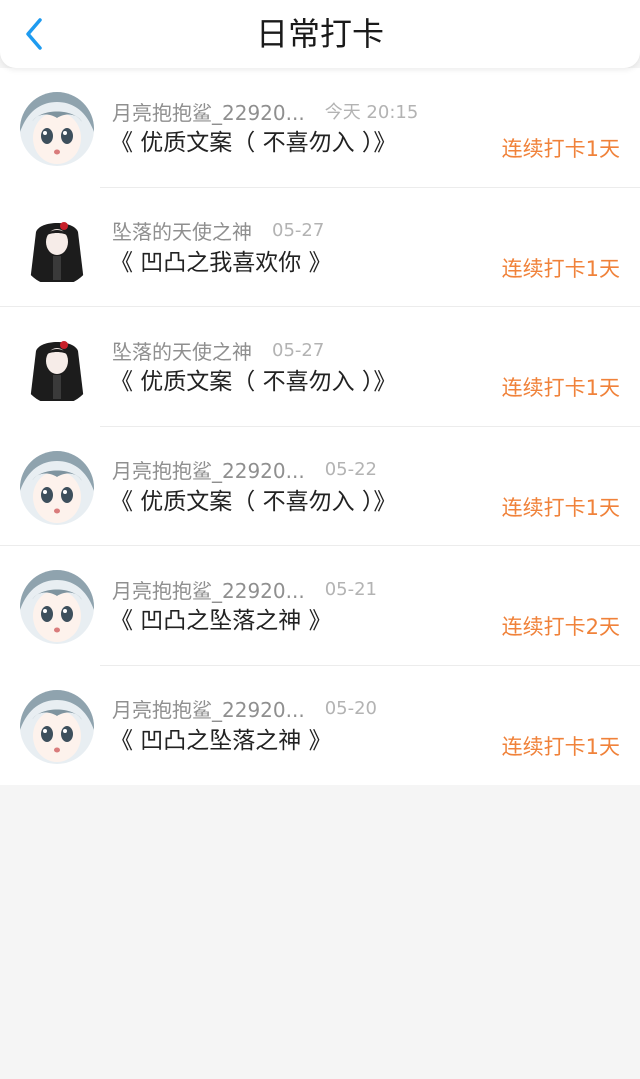  What do you see at coordinates (221, 263) in the screenshot?
I see `post-title: 《 凹凸之我喜欢你 》` at bounding box center [221, 263].